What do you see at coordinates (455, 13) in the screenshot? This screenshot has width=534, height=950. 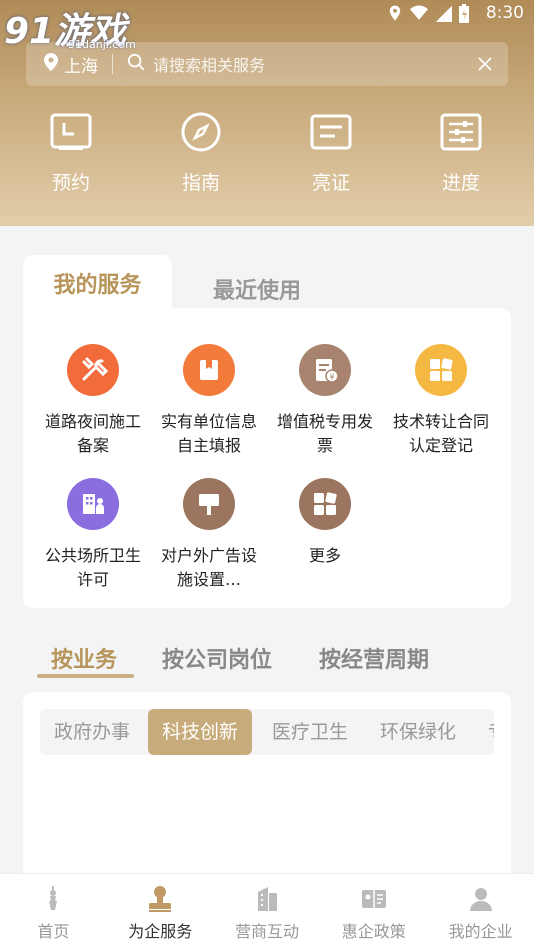 I see `status-icons: 8:30` at bounding box center [455, 13].